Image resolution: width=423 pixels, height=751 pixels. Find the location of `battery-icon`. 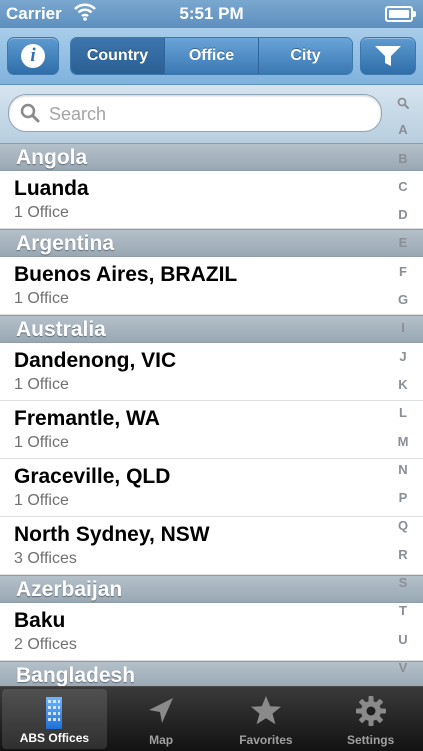

battery-icon is located at coordinates (400, 14).